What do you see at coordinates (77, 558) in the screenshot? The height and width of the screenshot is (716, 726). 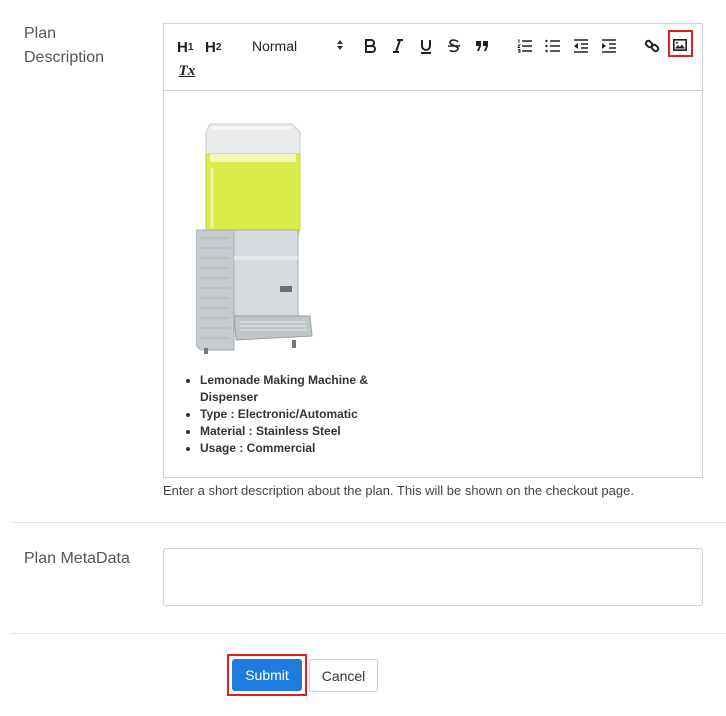 I see `plan-metadata-label: Plan MetaData` at bounding box center [77, 558].